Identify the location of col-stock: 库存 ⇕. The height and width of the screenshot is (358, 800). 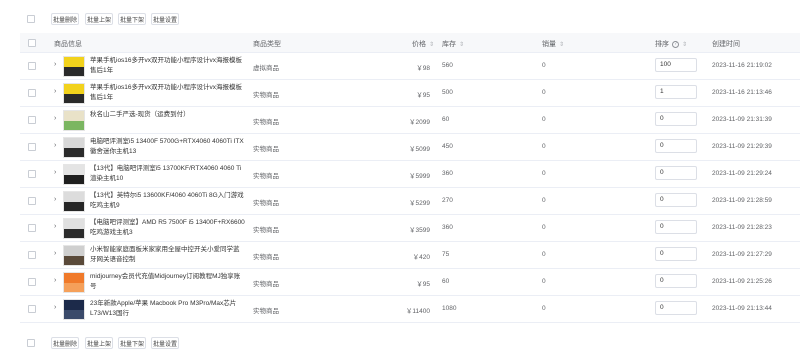
(453, 44).